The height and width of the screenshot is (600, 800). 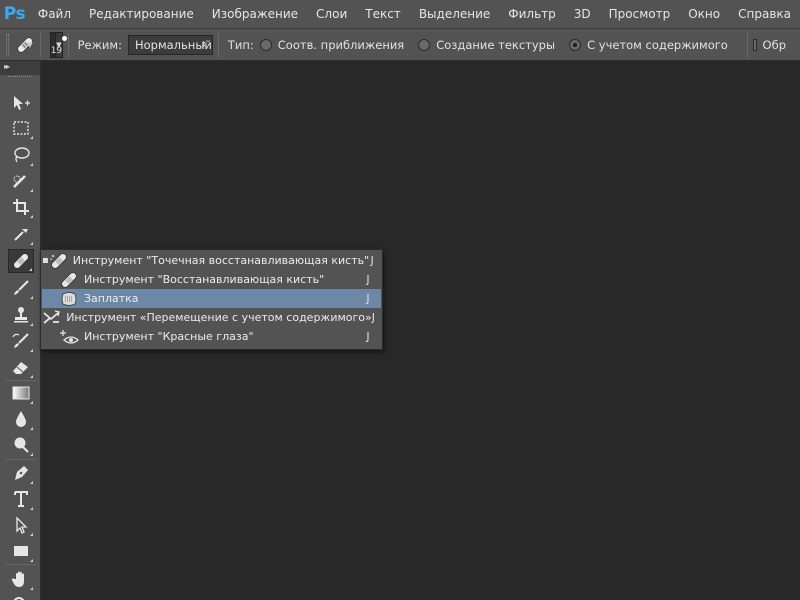 I want to click on radio-label: Соотв. приближения, so click(x=341, y=44).